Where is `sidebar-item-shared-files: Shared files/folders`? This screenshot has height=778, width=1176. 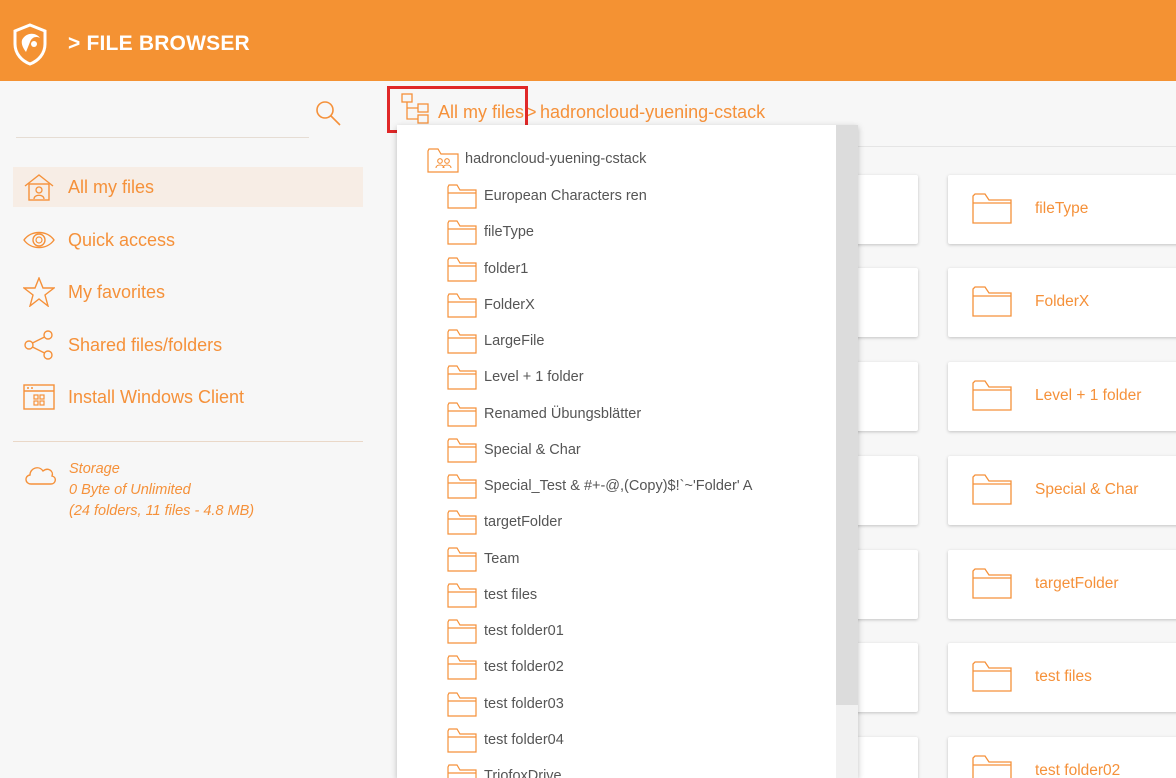
sidebar-item-shared-files: Shared files/folders is located at coordinates (188, 345).